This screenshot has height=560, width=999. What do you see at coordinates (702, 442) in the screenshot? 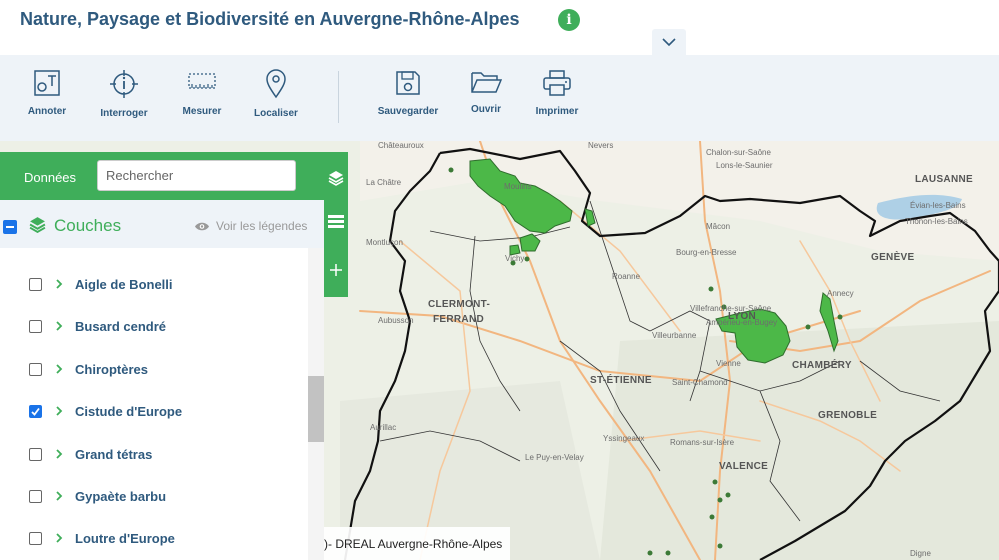
I see `map-label: Romans-sur-Isère` at bounding box center [702, 442].